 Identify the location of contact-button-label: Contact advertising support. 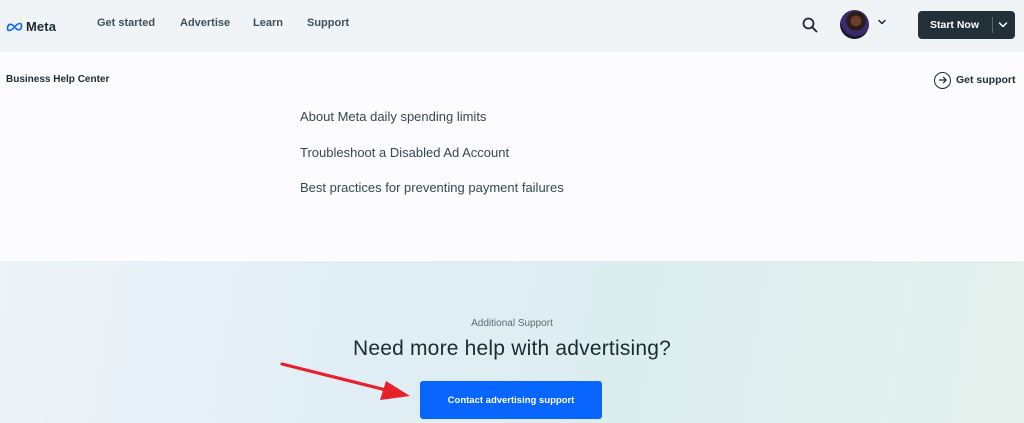
(511, 400).